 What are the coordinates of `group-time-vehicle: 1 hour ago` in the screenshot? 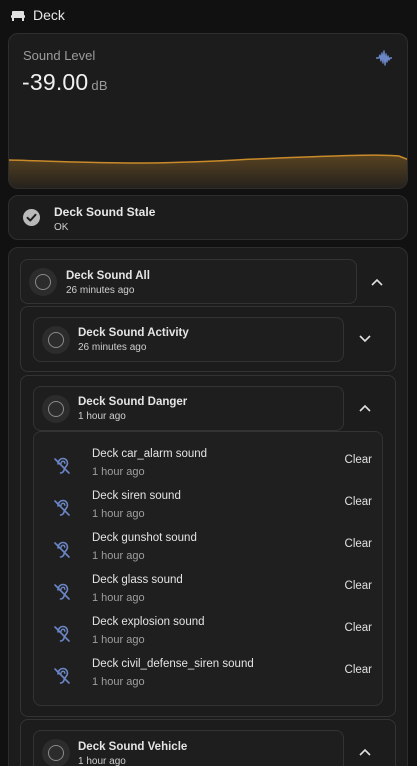 It's located at (102, 761).